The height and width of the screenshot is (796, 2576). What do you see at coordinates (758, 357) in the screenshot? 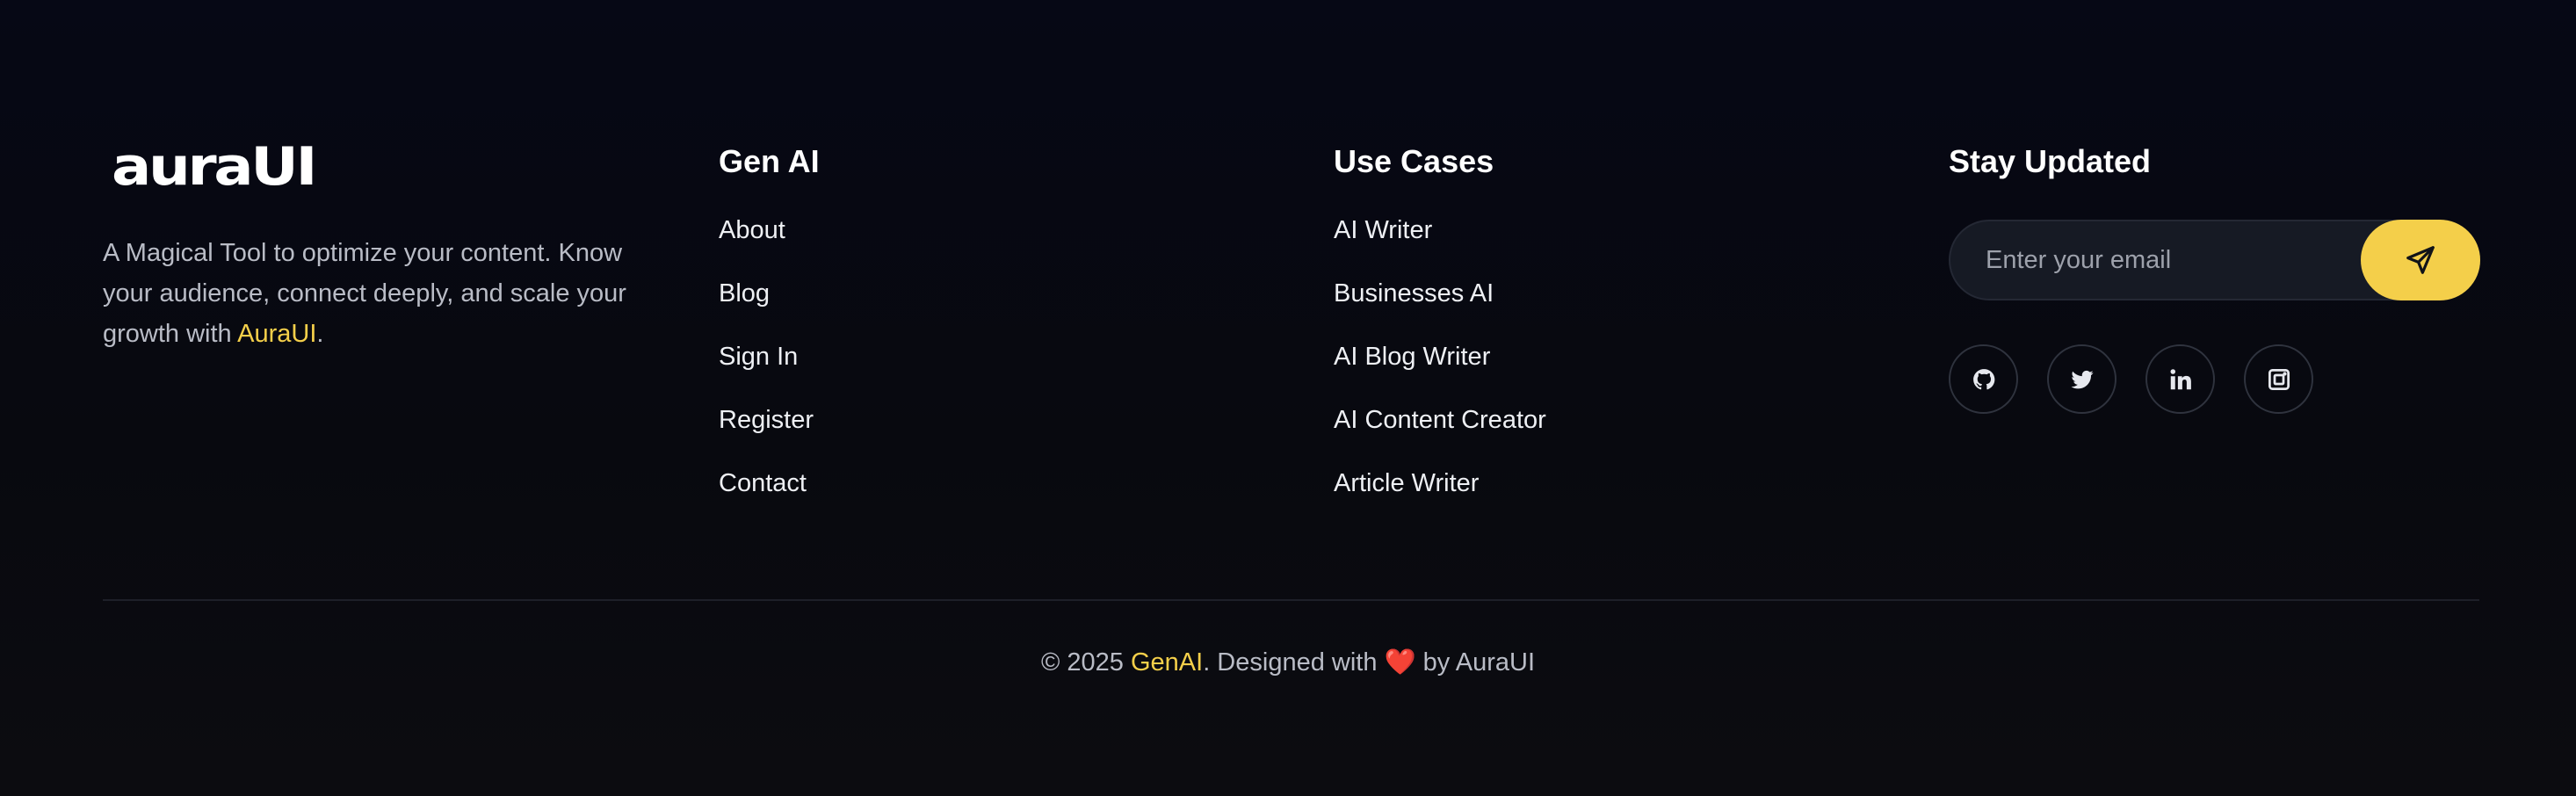
I see `sign-in-link: Sign In` at bounding box center [758, 357].